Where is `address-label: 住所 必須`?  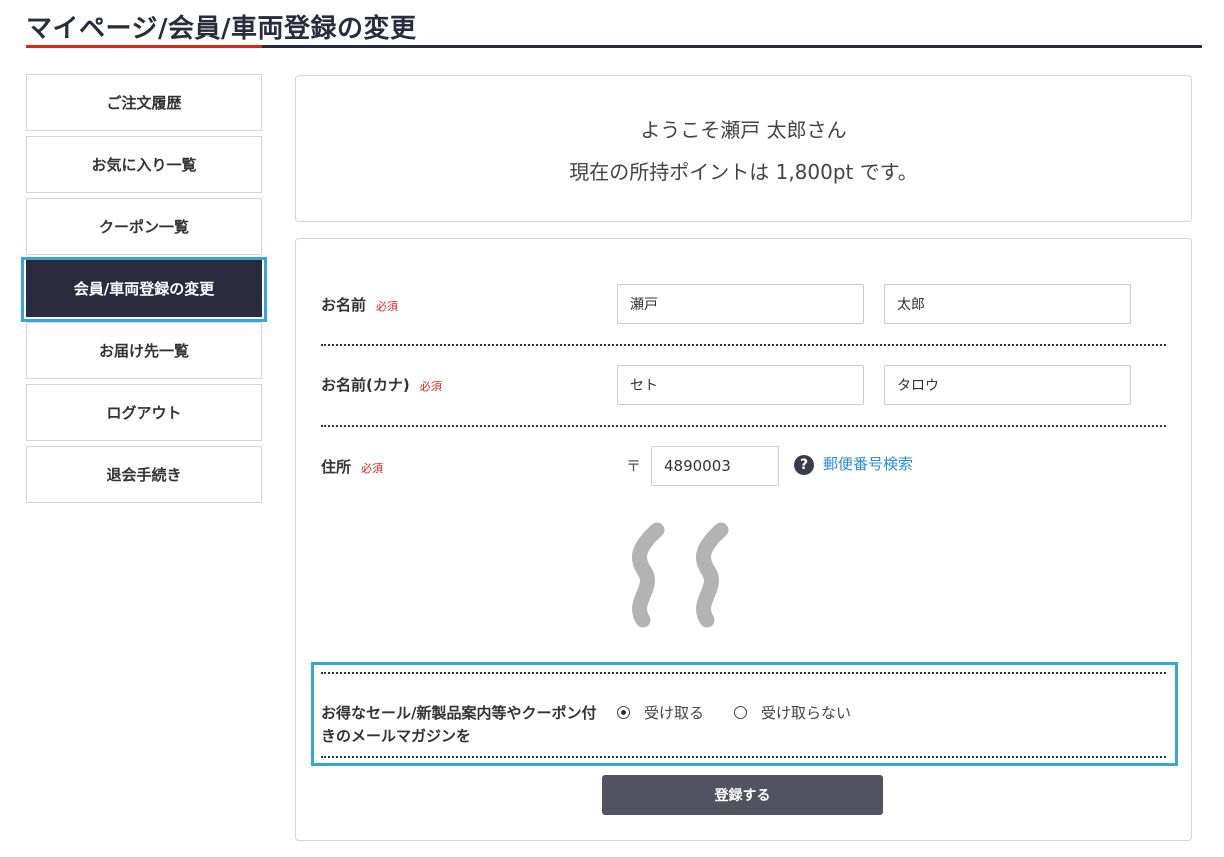
address-label: 住所 必須 is located at coordinates (352, 466).